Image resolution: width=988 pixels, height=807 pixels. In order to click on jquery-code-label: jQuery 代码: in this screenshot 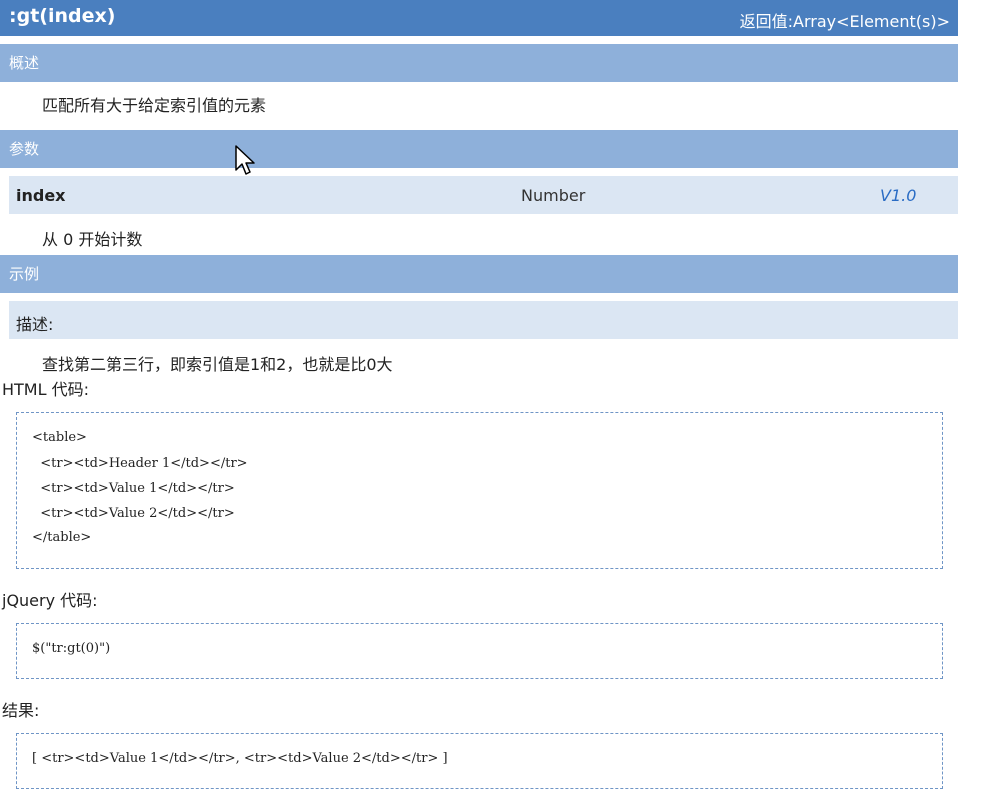, I will do `click(50, 600)`.